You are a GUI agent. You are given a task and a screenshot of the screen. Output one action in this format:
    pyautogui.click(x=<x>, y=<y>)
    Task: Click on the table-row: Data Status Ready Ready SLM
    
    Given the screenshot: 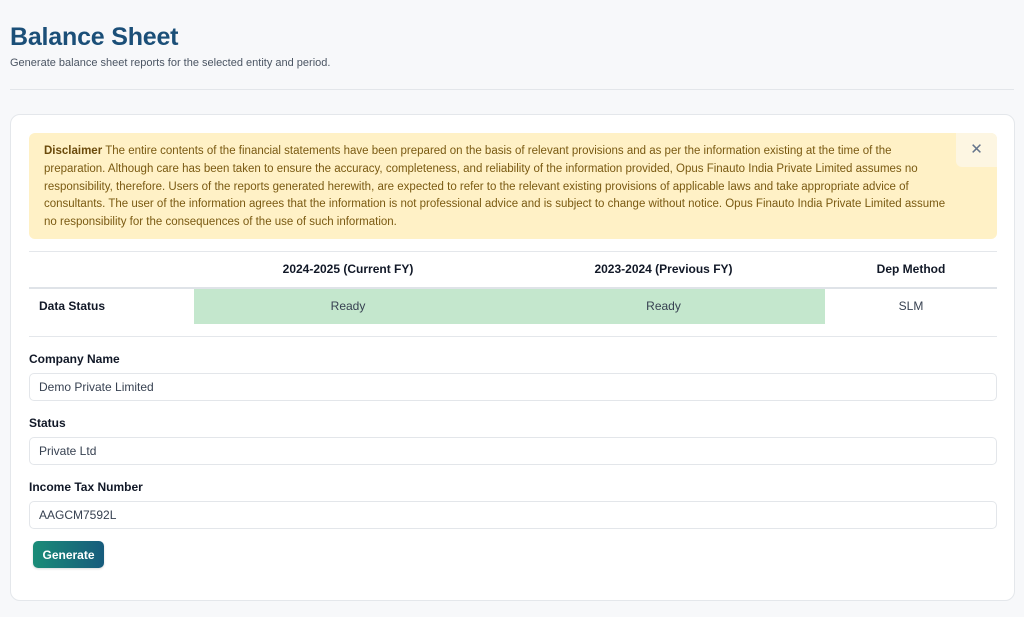 What is the action you would take?
    pyautogui.click(x=513, y=305)
    